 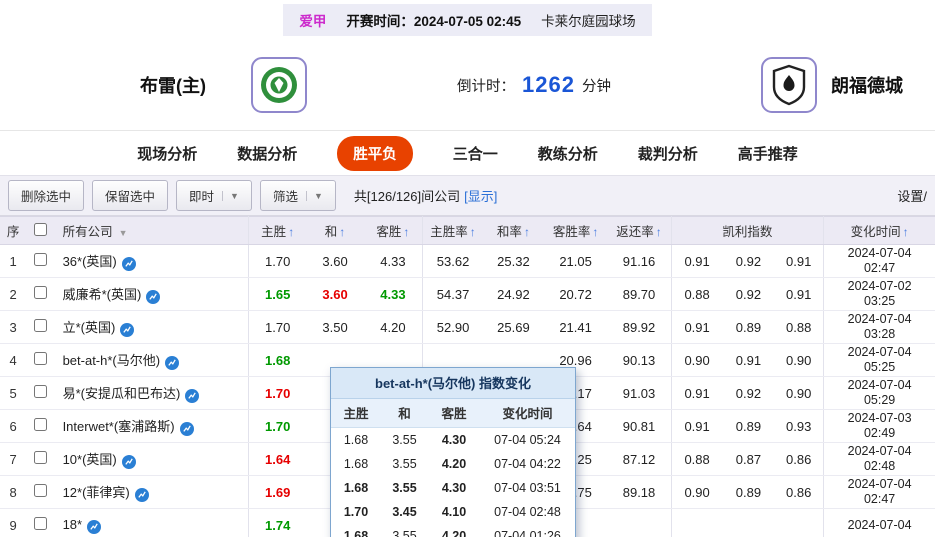 I want to click on popup-title: bet-at-h*(马尔他) 指数变化, so click(x=453, y=383).